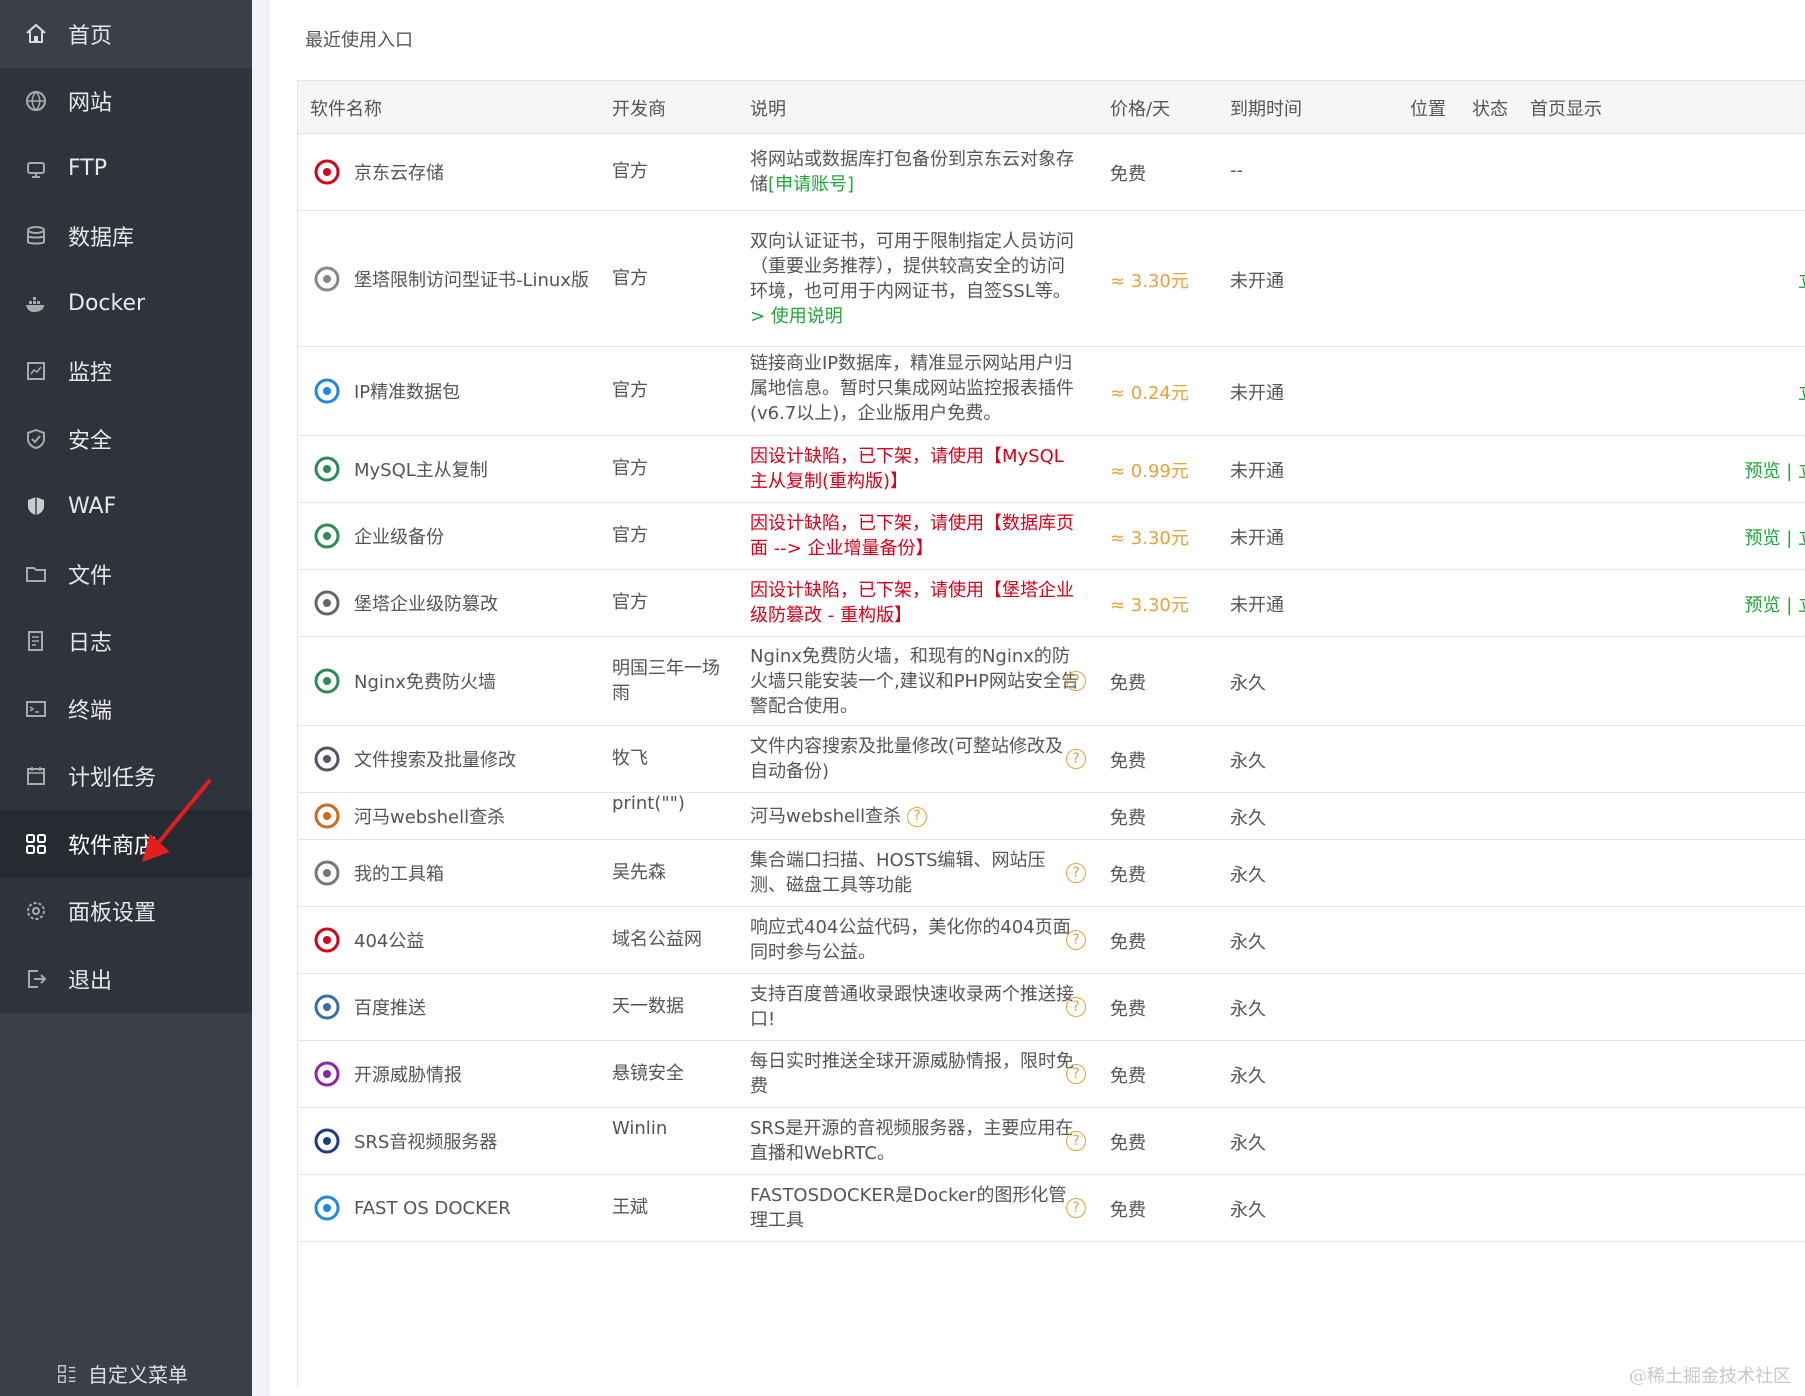 The image size is (1805, 1396). Describe the element at coordinates (410, 1208) in the screenshot. I see `cell-name: FAST OS DOCKER` at that location.